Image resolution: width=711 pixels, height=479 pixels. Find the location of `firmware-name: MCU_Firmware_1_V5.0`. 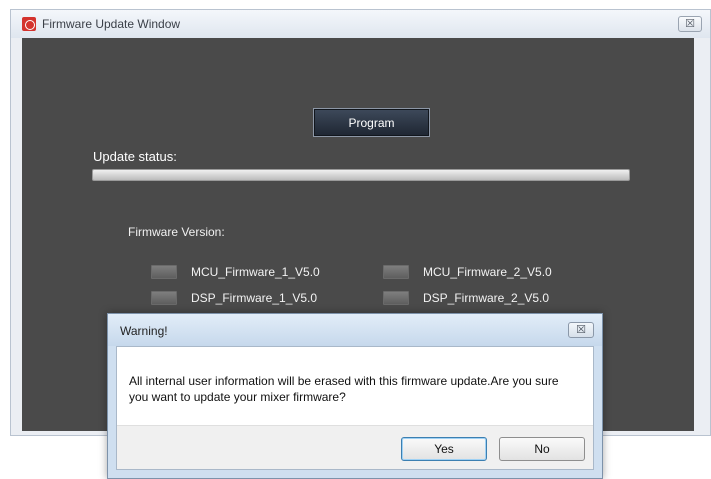

firmware-name: MCU_Firmware_1_V5.0 is located at coordinates (255, 272).